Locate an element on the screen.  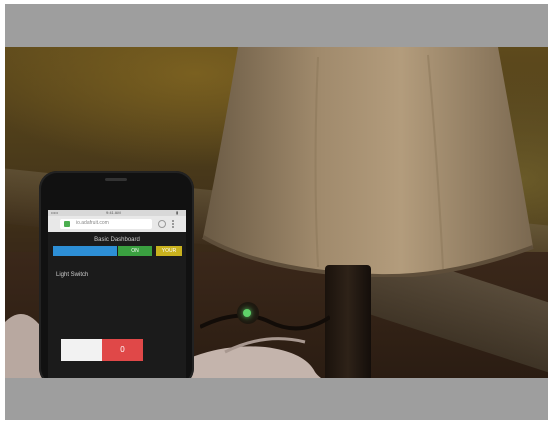
url-field: io.adafruit.com is located at coordinates (106, 224).